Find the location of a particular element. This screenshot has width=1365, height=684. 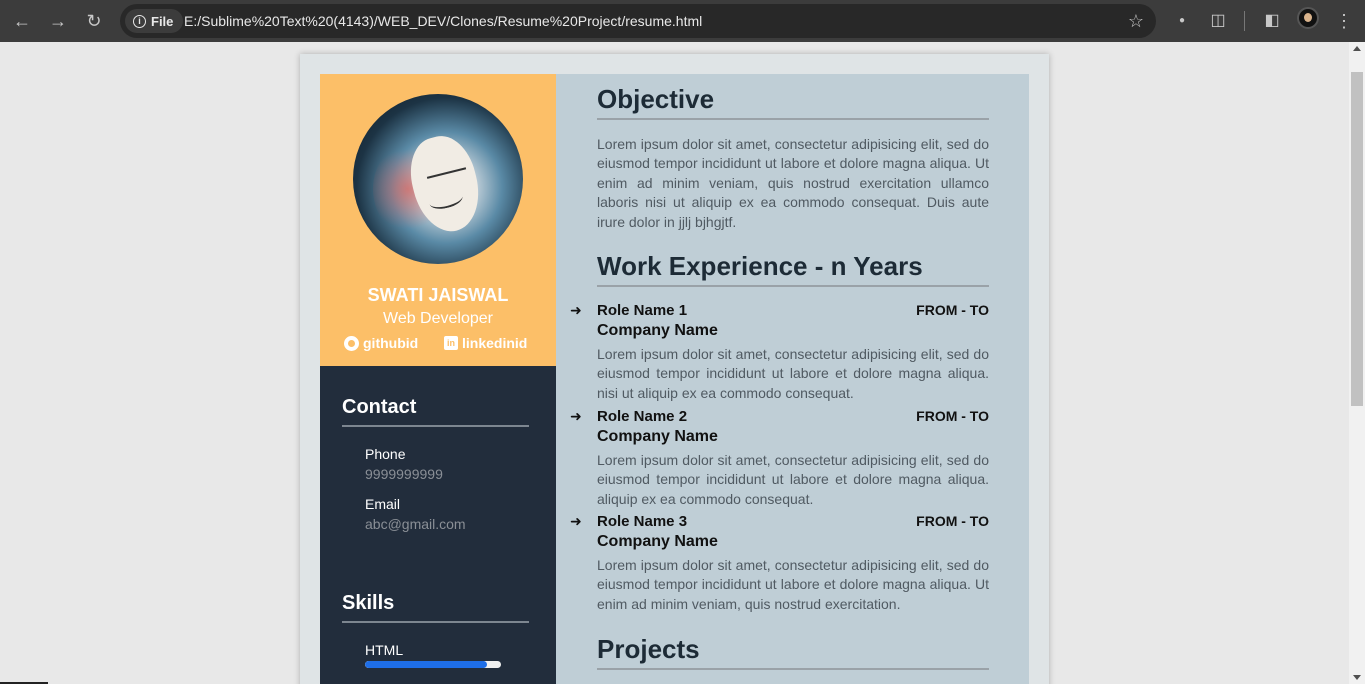

reload-icon: ↻ is located at coordinates (94, 21).